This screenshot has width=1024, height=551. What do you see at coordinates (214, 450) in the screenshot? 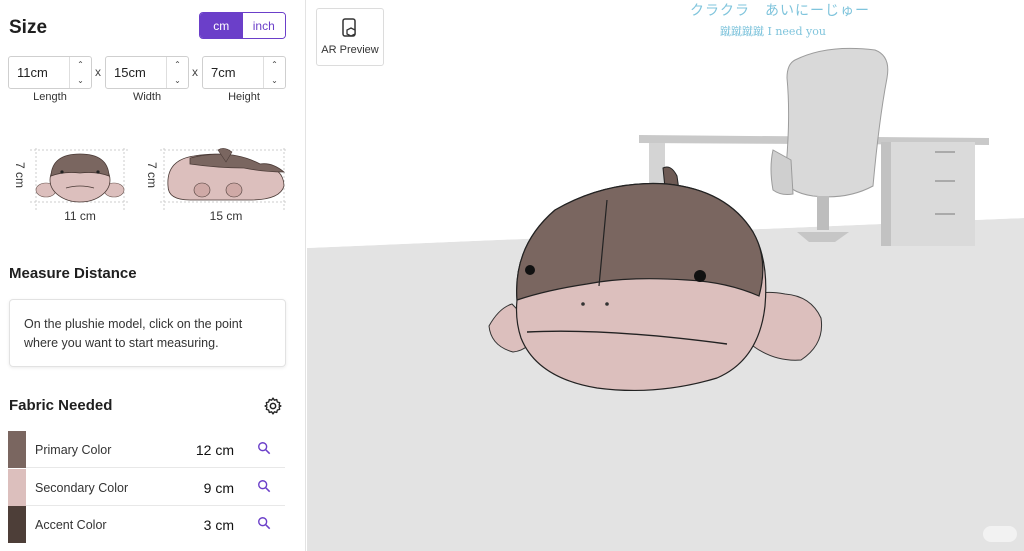
I see `fabric-row-value: 12 cm` at bounding box center [214, 450].